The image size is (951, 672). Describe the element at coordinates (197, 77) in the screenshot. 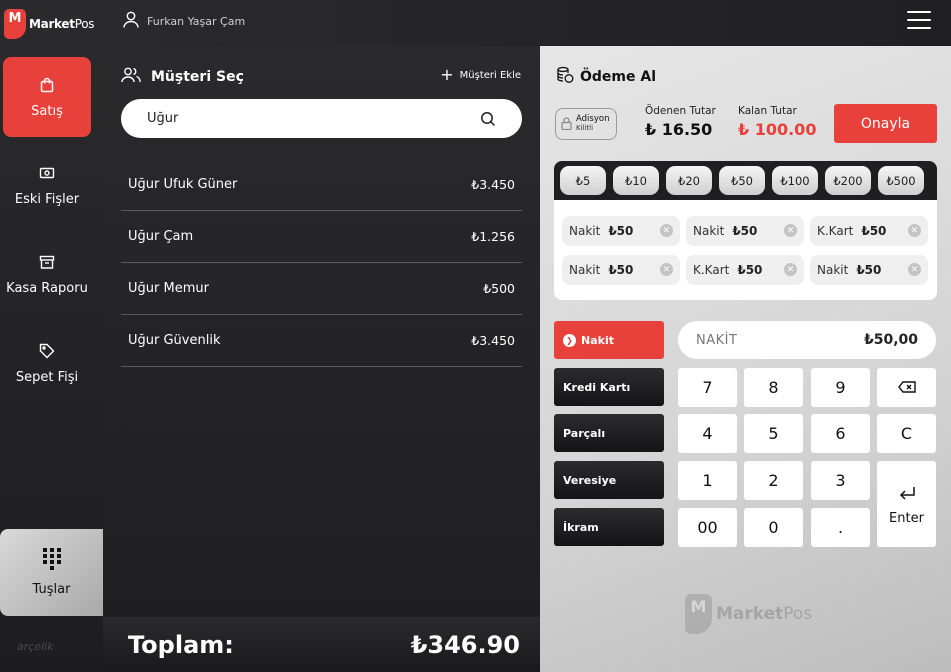

I see `customer-title: Müşteri Seç` at that location.